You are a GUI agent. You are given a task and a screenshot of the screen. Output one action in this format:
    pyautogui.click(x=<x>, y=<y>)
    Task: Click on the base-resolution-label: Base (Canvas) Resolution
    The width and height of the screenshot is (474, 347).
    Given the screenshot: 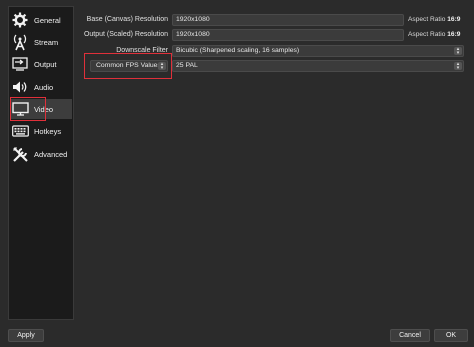 What is the action you would take?
    pyautogui.click(x=127, y=19)
    